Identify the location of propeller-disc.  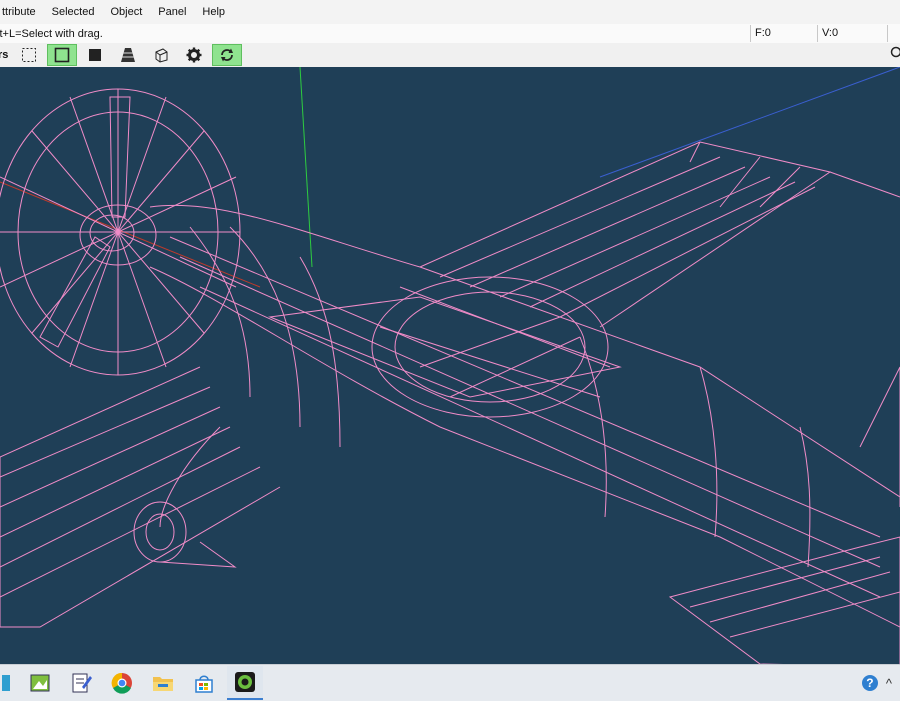
(120, 232).